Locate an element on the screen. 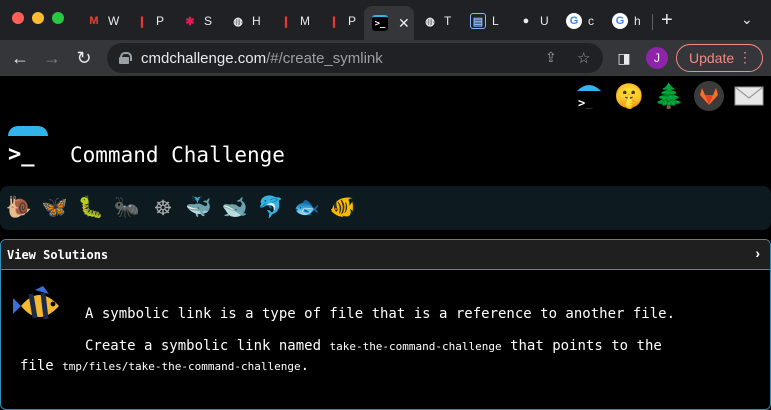 Image resolution: width=771 pixels, height=410 pixels. view-solutions-label: View Solutions is located at coordinates (58, 254).